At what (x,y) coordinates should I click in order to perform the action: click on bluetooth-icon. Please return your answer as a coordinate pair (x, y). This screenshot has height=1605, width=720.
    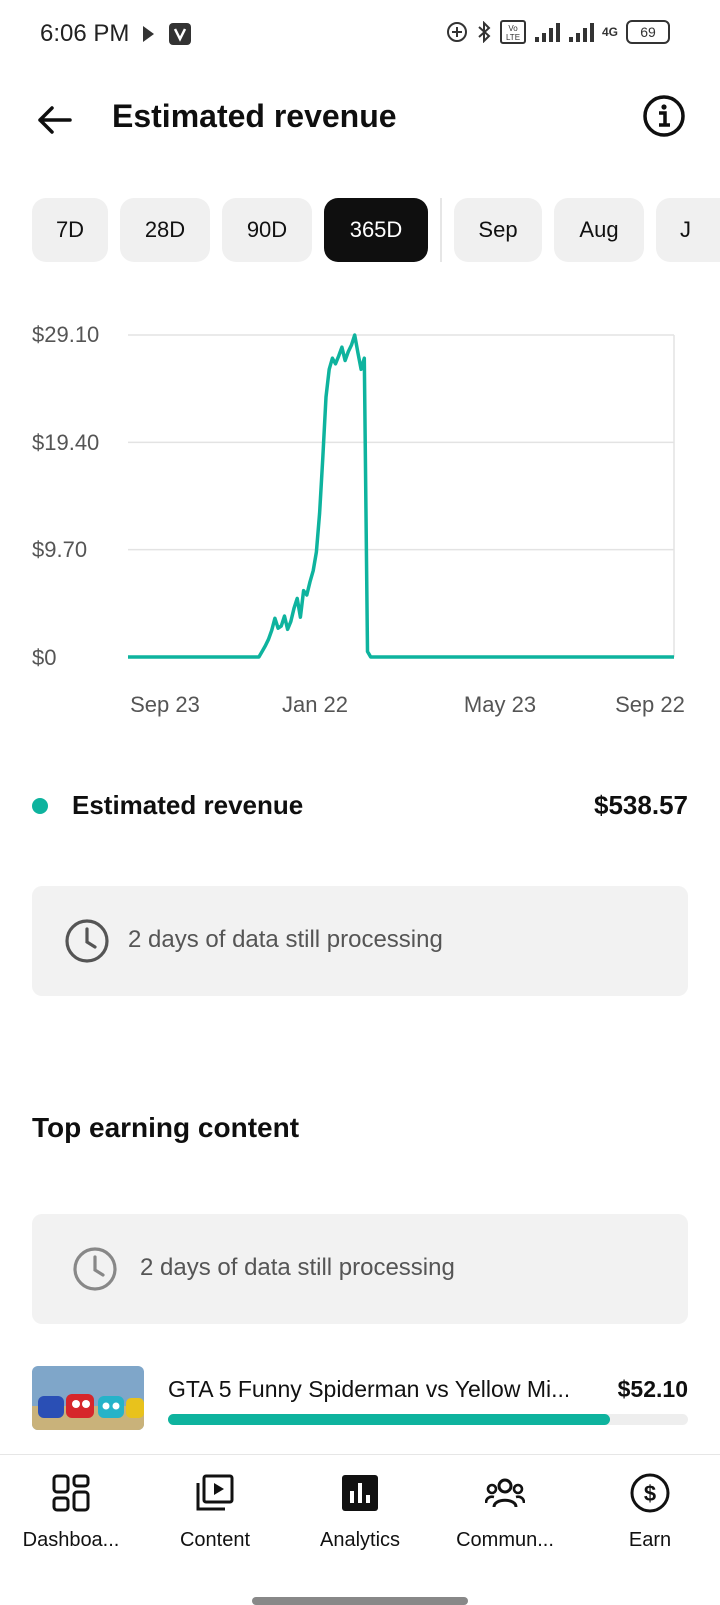
    Looking at the image, I should click on (484, 32).